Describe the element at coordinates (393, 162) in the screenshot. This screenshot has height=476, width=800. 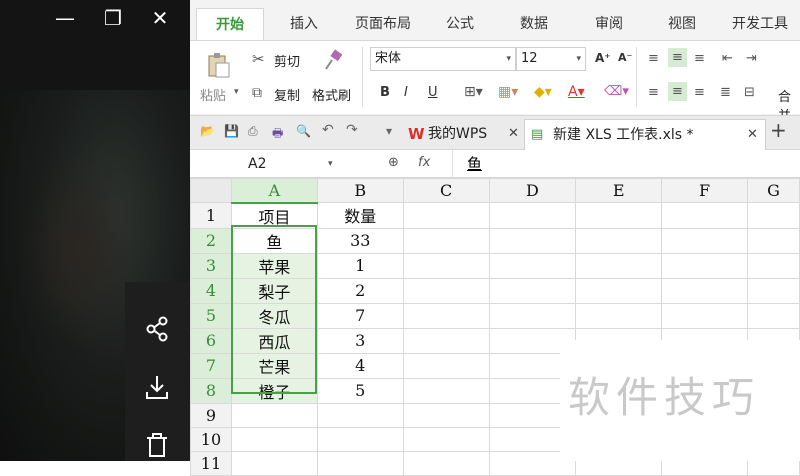
I see `zoom-icon: ⊕` at that location.